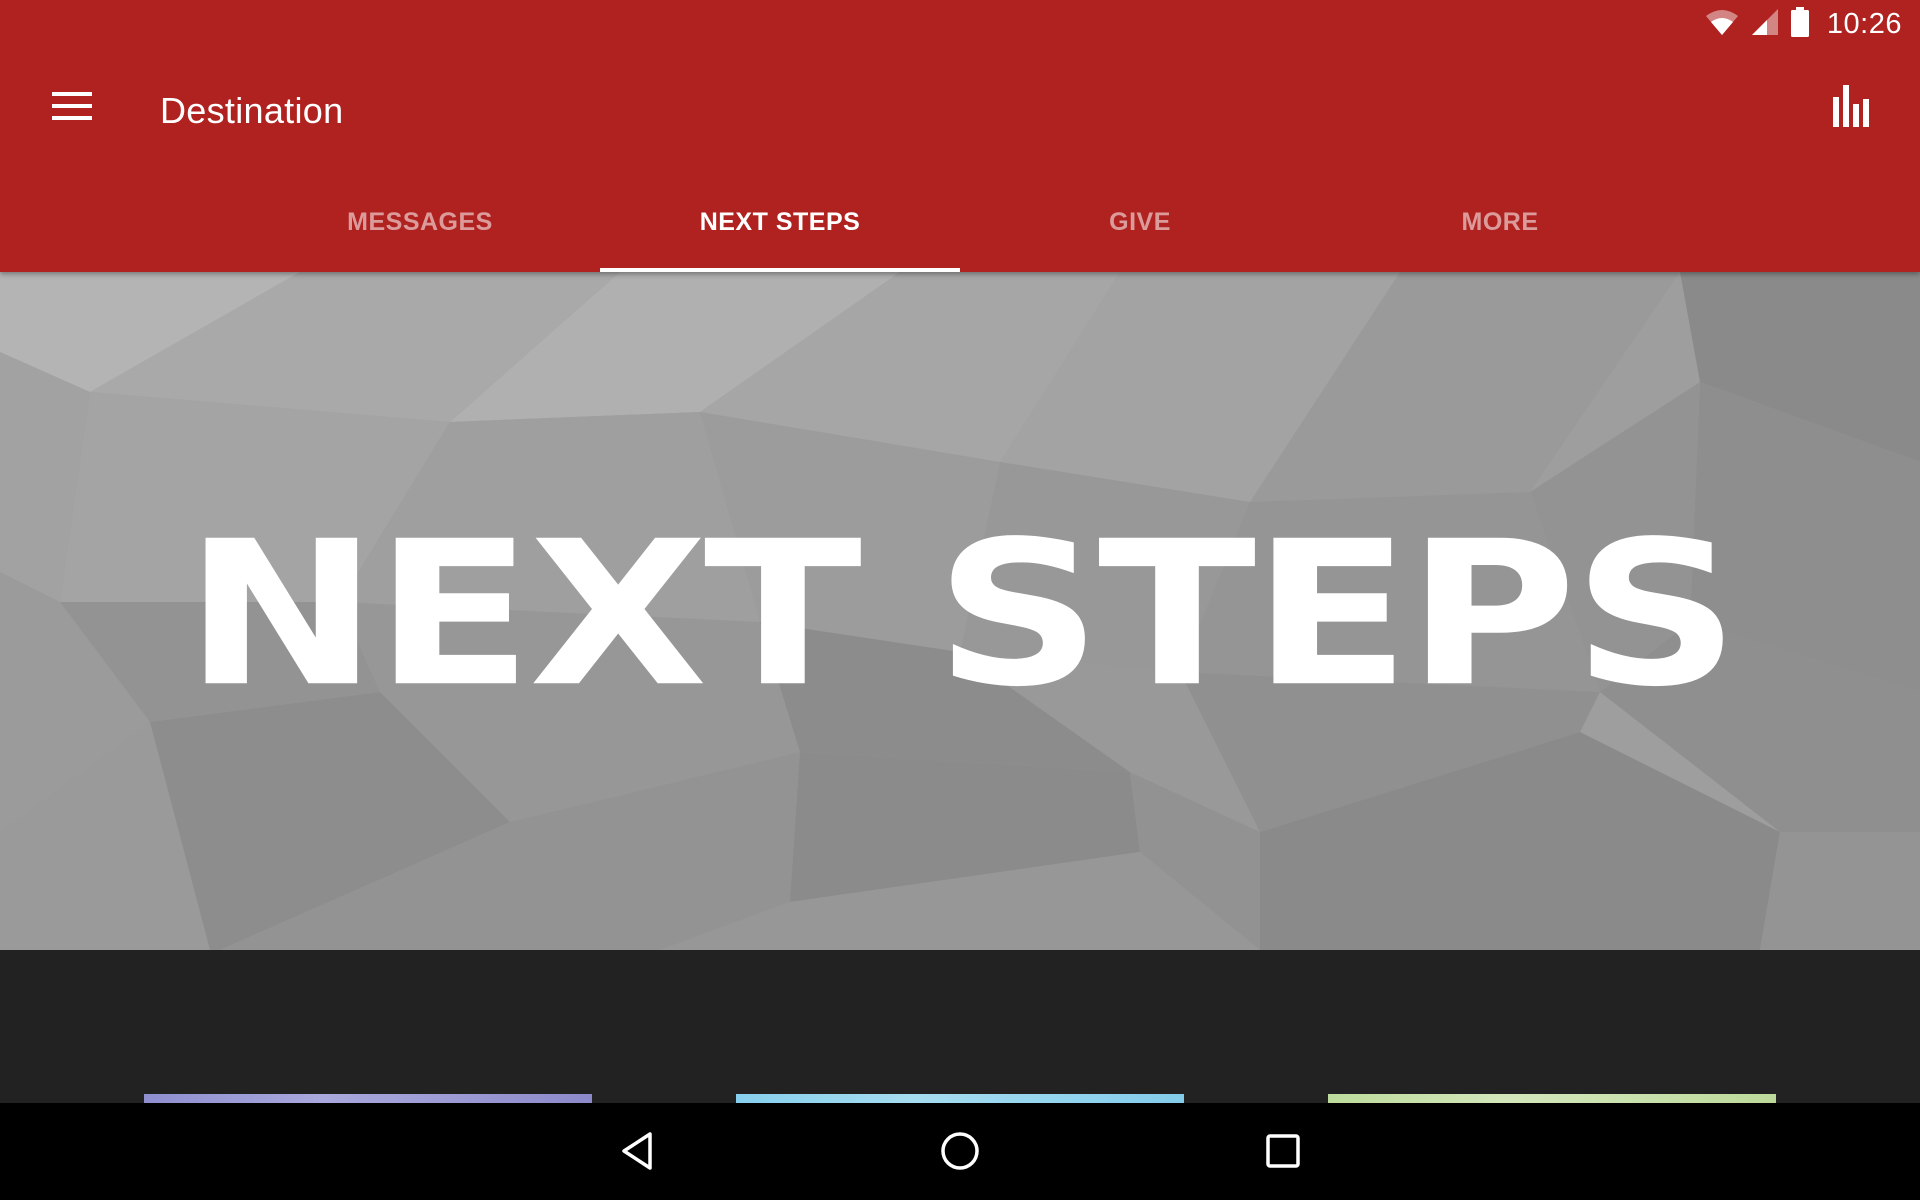  I want to click on recents-icon, so click(1283, 1153).